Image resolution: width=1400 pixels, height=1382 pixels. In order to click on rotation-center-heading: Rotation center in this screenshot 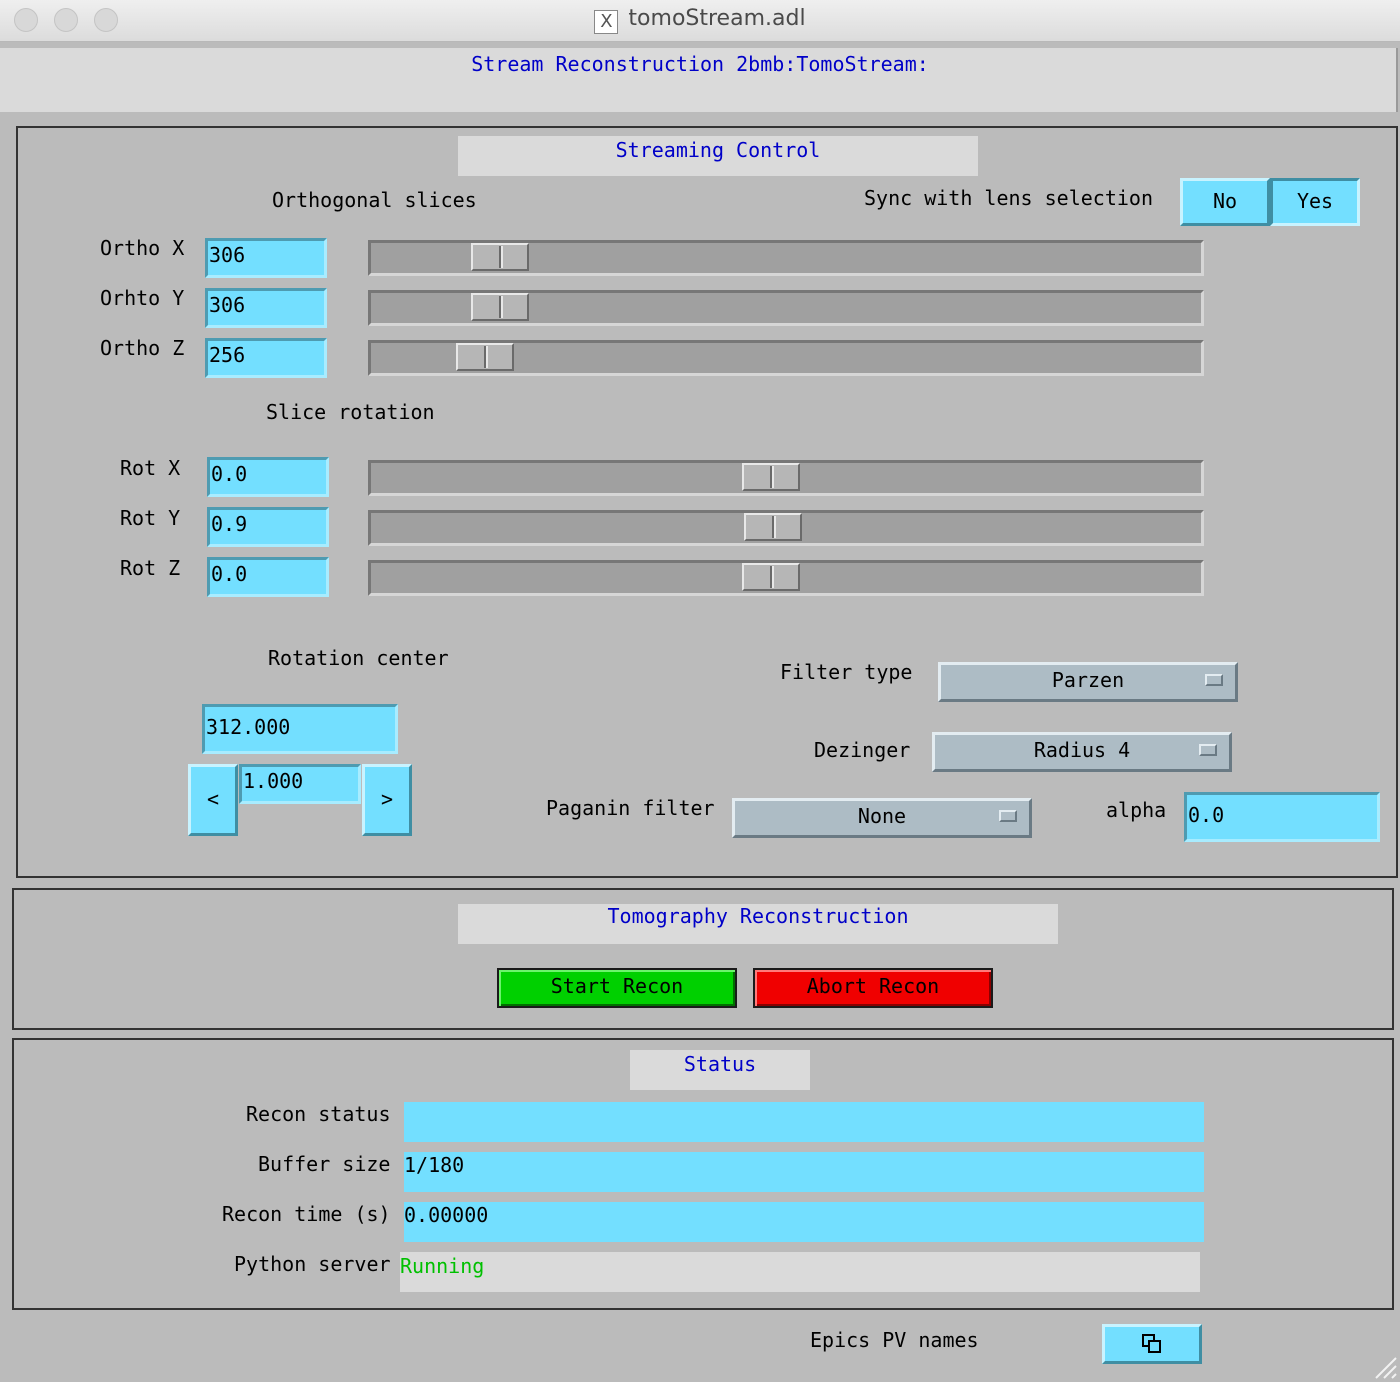, I will do `click(358, 658)`.